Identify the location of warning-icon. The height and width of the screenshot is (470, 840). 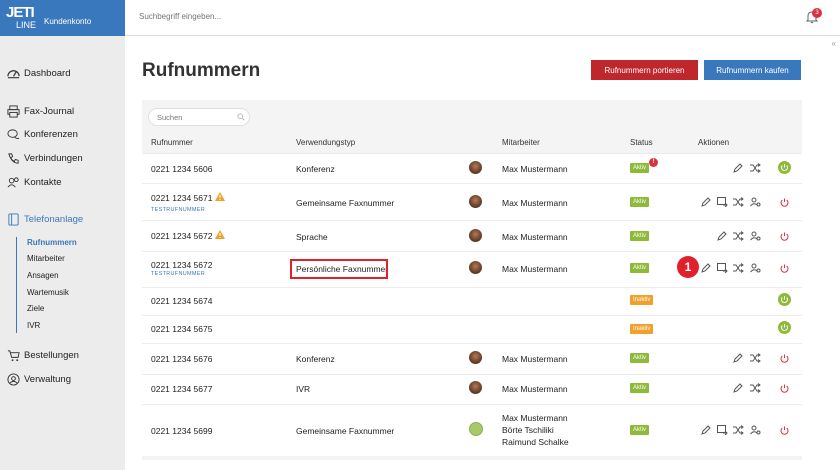
(220, 196).